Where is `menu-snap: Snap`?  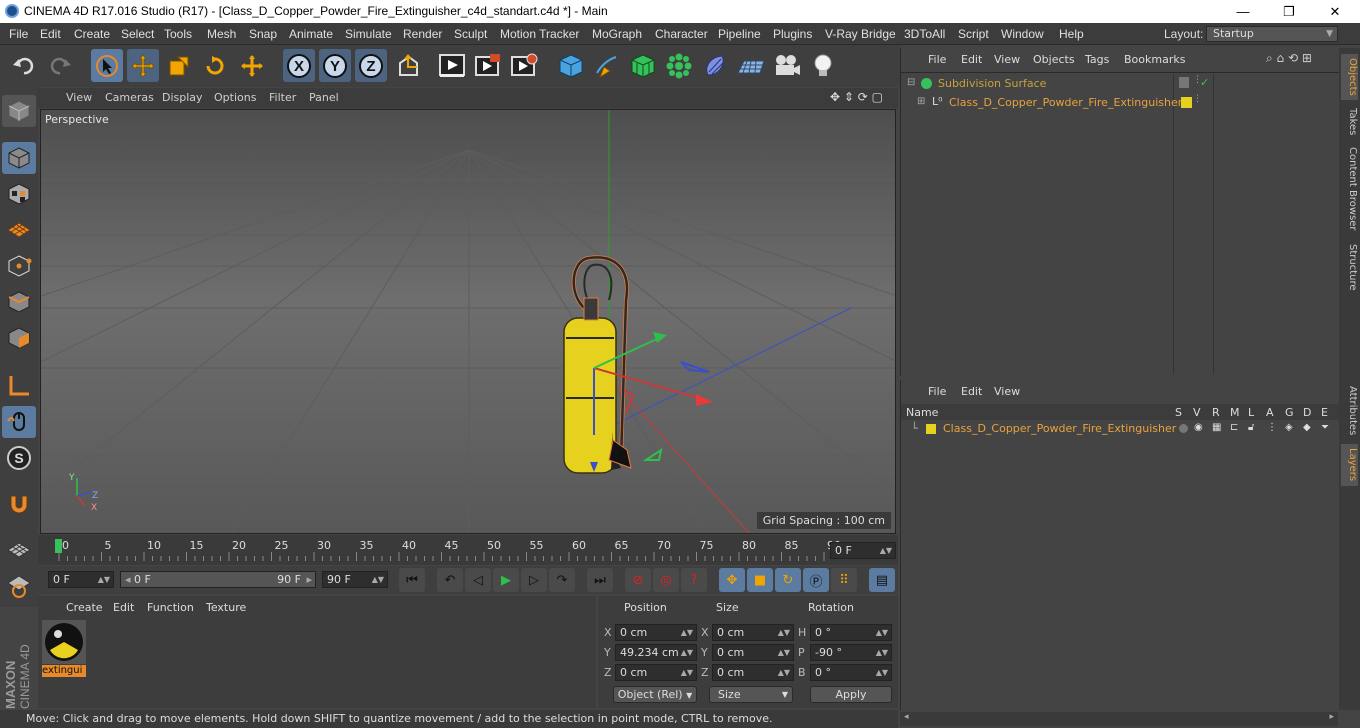
menu-snap: Snap is located at coordinates (263, 34).